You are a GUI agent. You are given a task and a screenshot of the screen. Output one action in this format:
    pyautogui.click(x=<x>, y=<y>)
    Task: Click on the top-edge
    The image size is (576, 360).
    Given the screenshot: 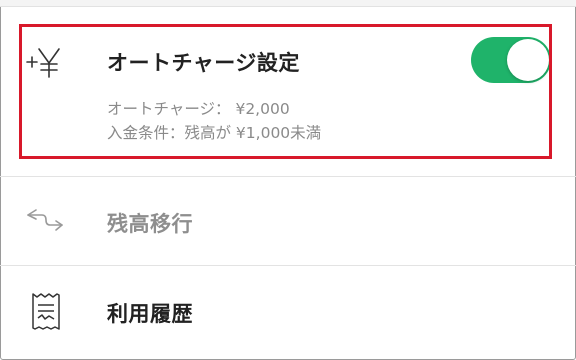 What is the action you would take?
    pyautogui.click(x=288, y=3)
    